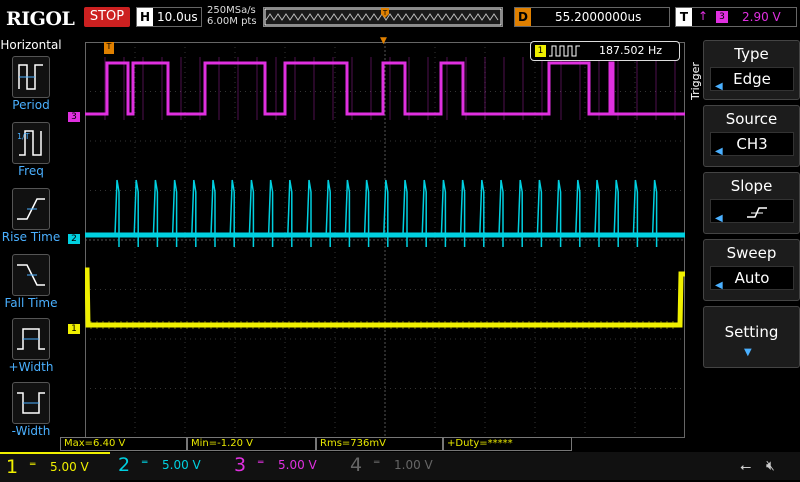  What do you see at coordinates (107, 17) in the screenshot?
I see `run-stop-indicator: STOP` at bounding box center [107, 17].